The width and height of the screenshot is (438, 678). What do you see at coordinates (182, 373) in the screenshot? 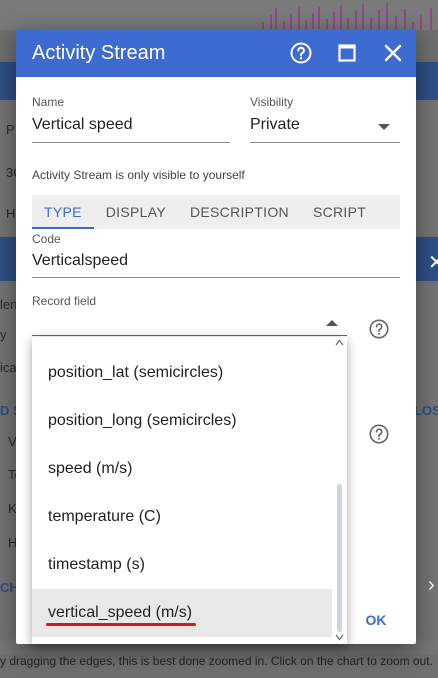
I see `dropdown-option-position-lat: position_lat (semicircles)` at bounding box center [182, 373].